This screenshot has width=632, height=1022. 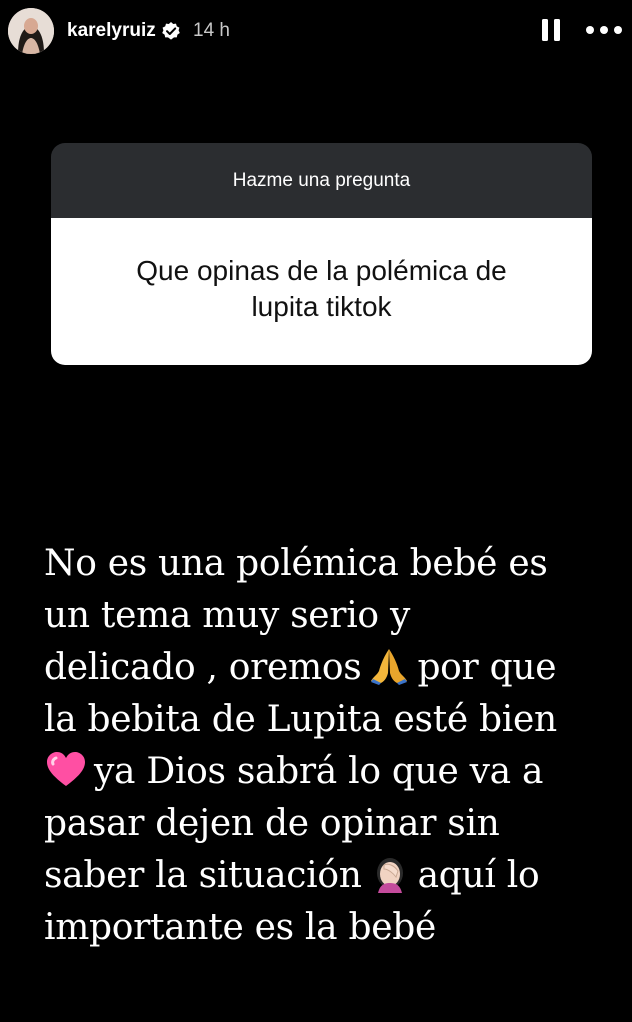 I want to click on story-header: karelyruiz 14 h, so click(x=316, y=31).